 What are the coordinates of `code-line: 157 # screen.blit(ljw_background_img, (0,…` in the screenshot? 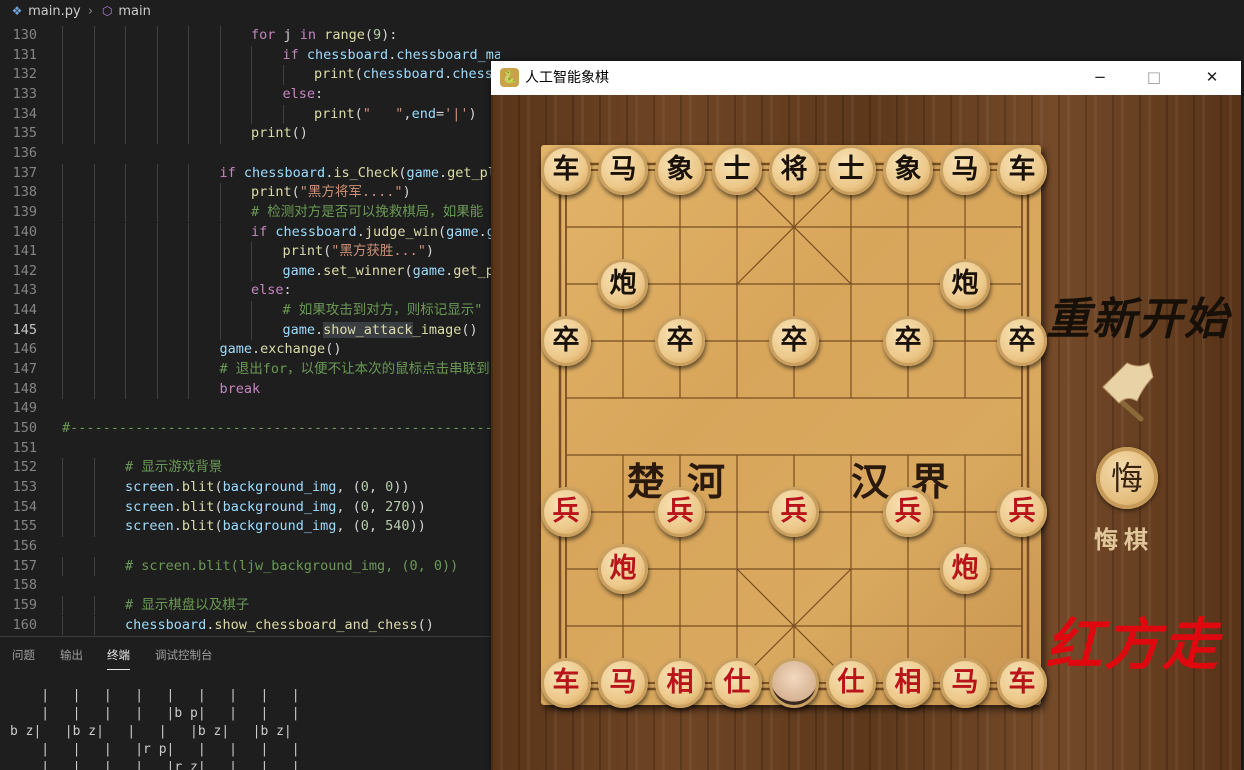 It's located at (250, 566).